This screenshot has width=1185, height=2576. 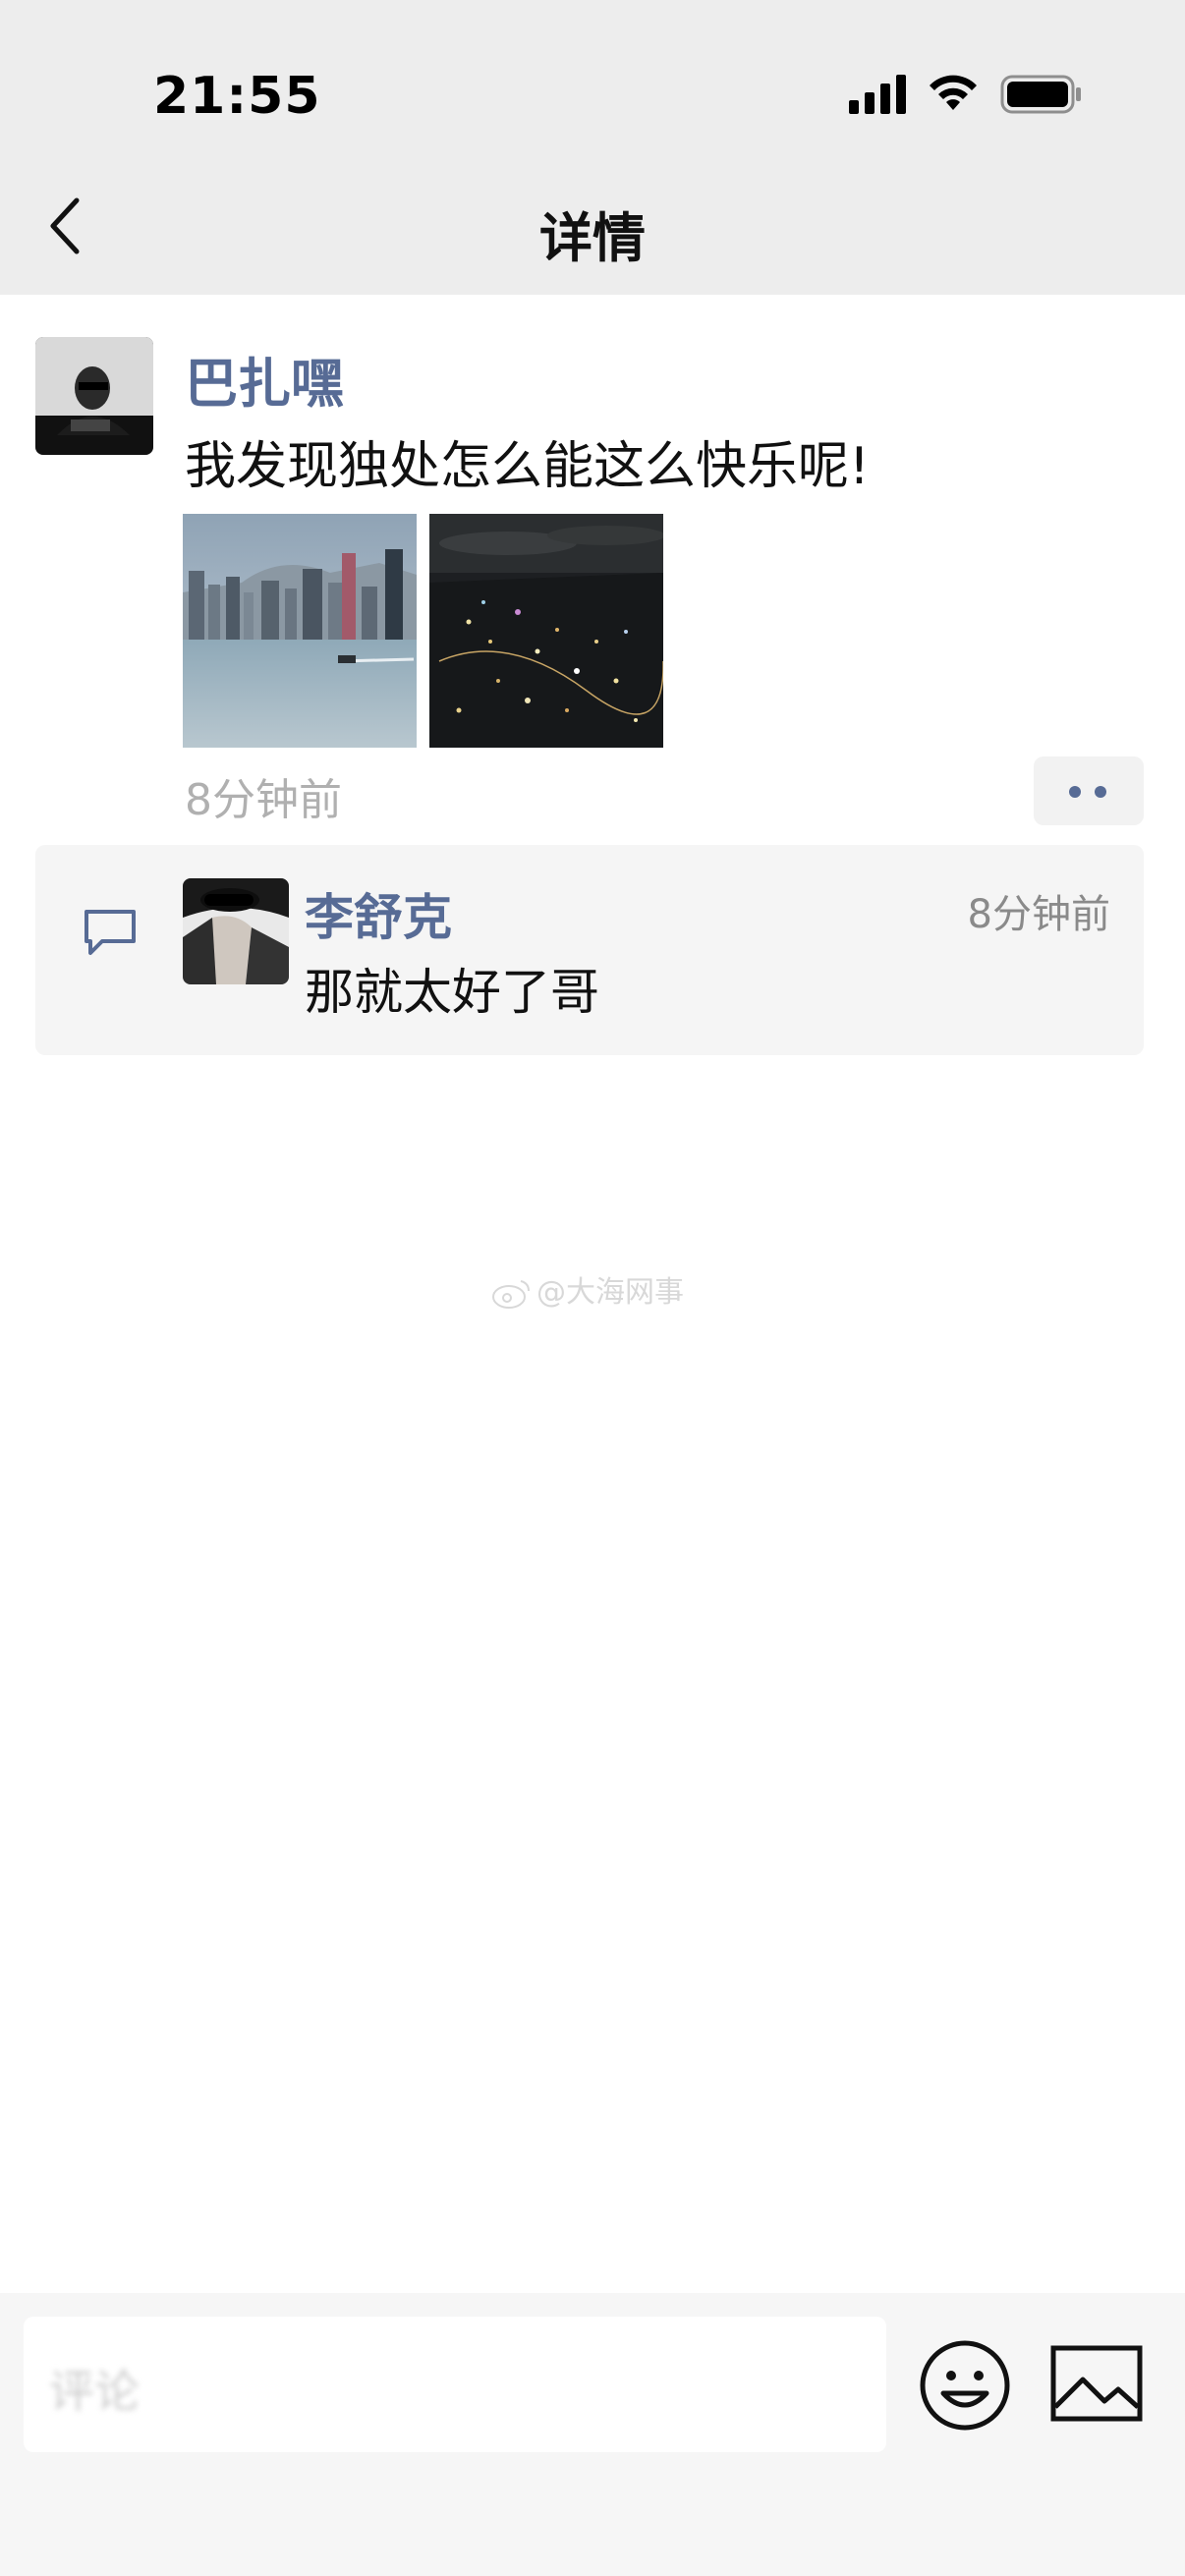 What do you see at coordinates (1100, 792) in the screenshot?
I see `more-dots-icon-dot` at bounding box center [1100, 792].